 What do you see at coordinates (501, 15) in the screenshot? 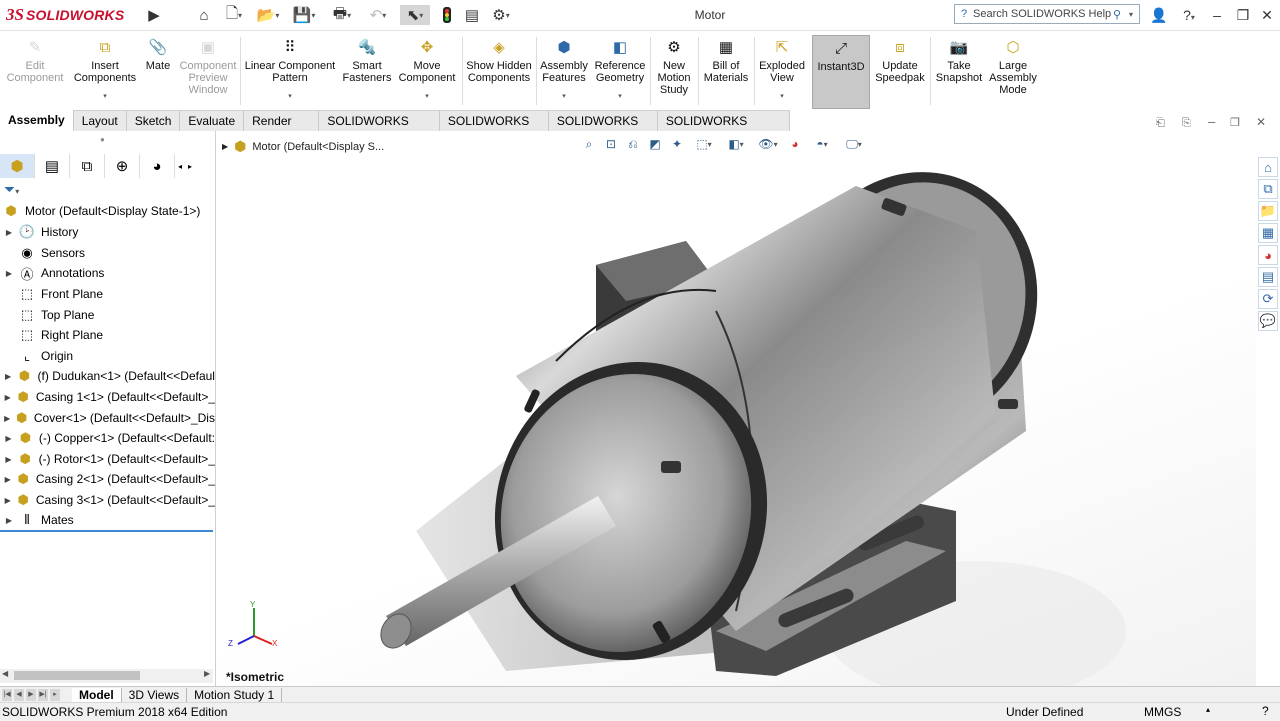
I see `options-gear-icon: ⚙ ▾` at bounding box center [501, 15].